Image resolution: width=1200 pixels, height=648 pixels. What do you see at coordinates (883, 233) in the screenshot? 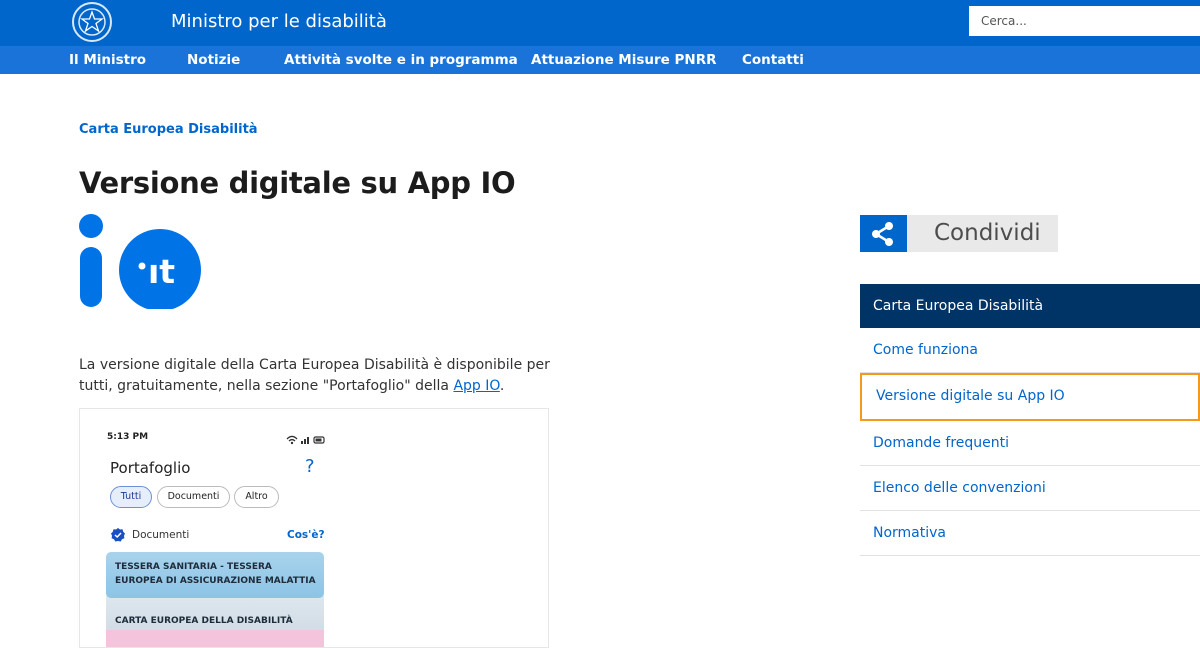
I see `share-icon` at bounding box center [883, 233].